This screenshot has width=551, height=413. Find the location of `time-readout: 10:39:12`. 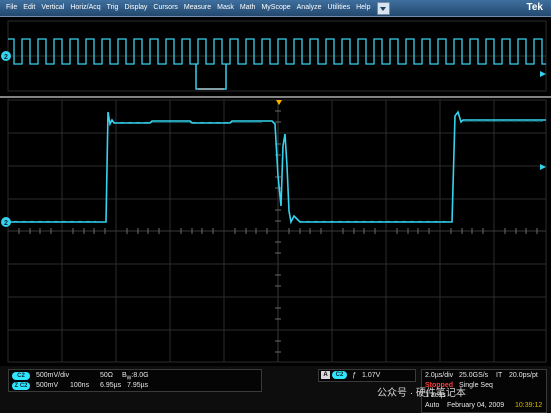

time-readout: 10:39:12 is located at coordinates (529, 405).